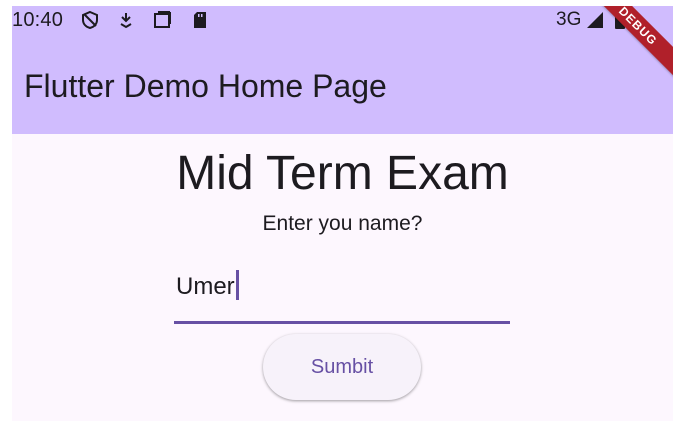 Image resolution: width=673 pixels, height=421 pixels. I want to click on status-time: 10:40, so click(38, 20).